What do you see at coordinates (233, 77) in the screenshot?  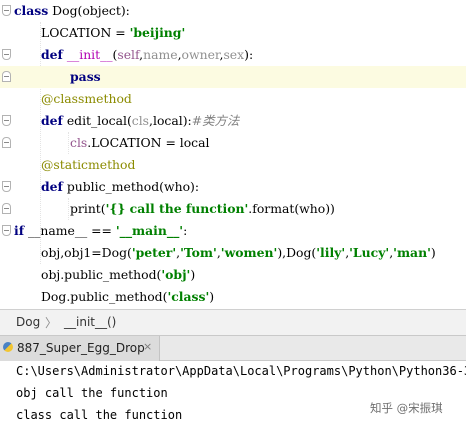 I see `current-code-line: pass` at bounding box center [233, 77].